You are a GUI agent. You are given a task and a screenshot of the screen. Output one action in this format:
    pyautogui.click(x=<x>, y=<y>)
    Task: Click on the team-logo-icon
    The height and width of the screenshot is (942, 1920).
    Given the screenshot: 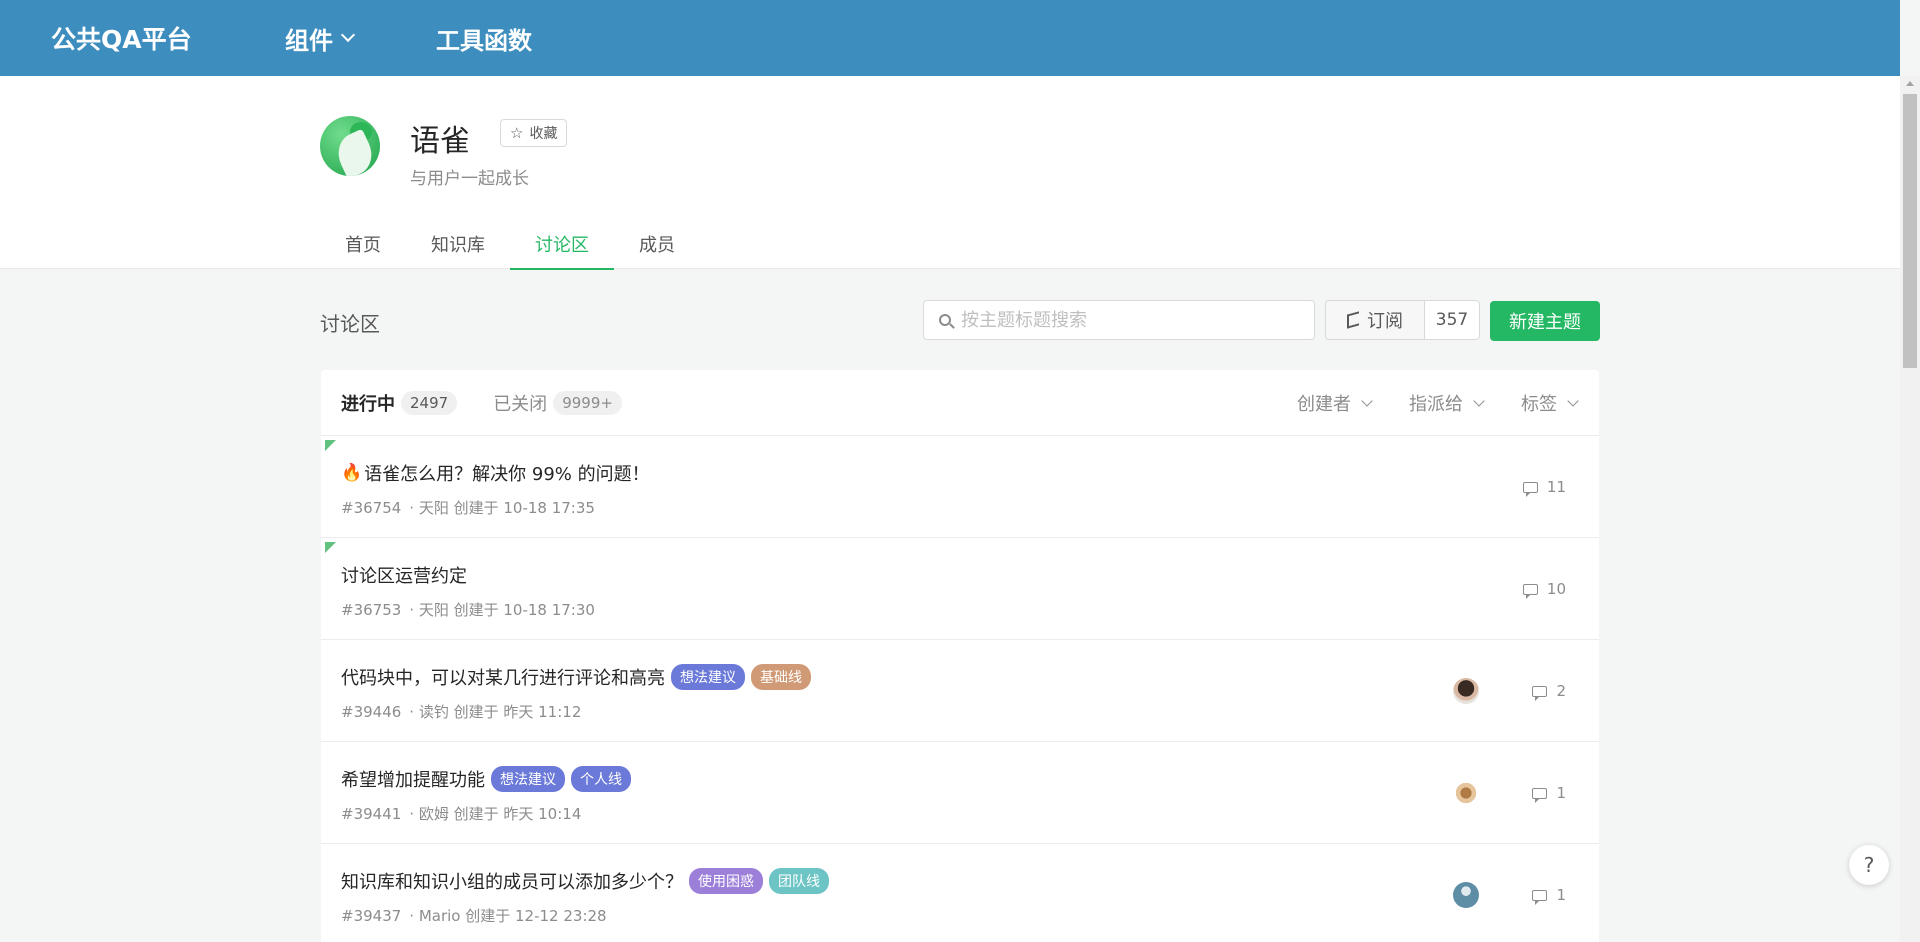 What is the action you would take?
    pyautogui.click(x=350, y=146)
    